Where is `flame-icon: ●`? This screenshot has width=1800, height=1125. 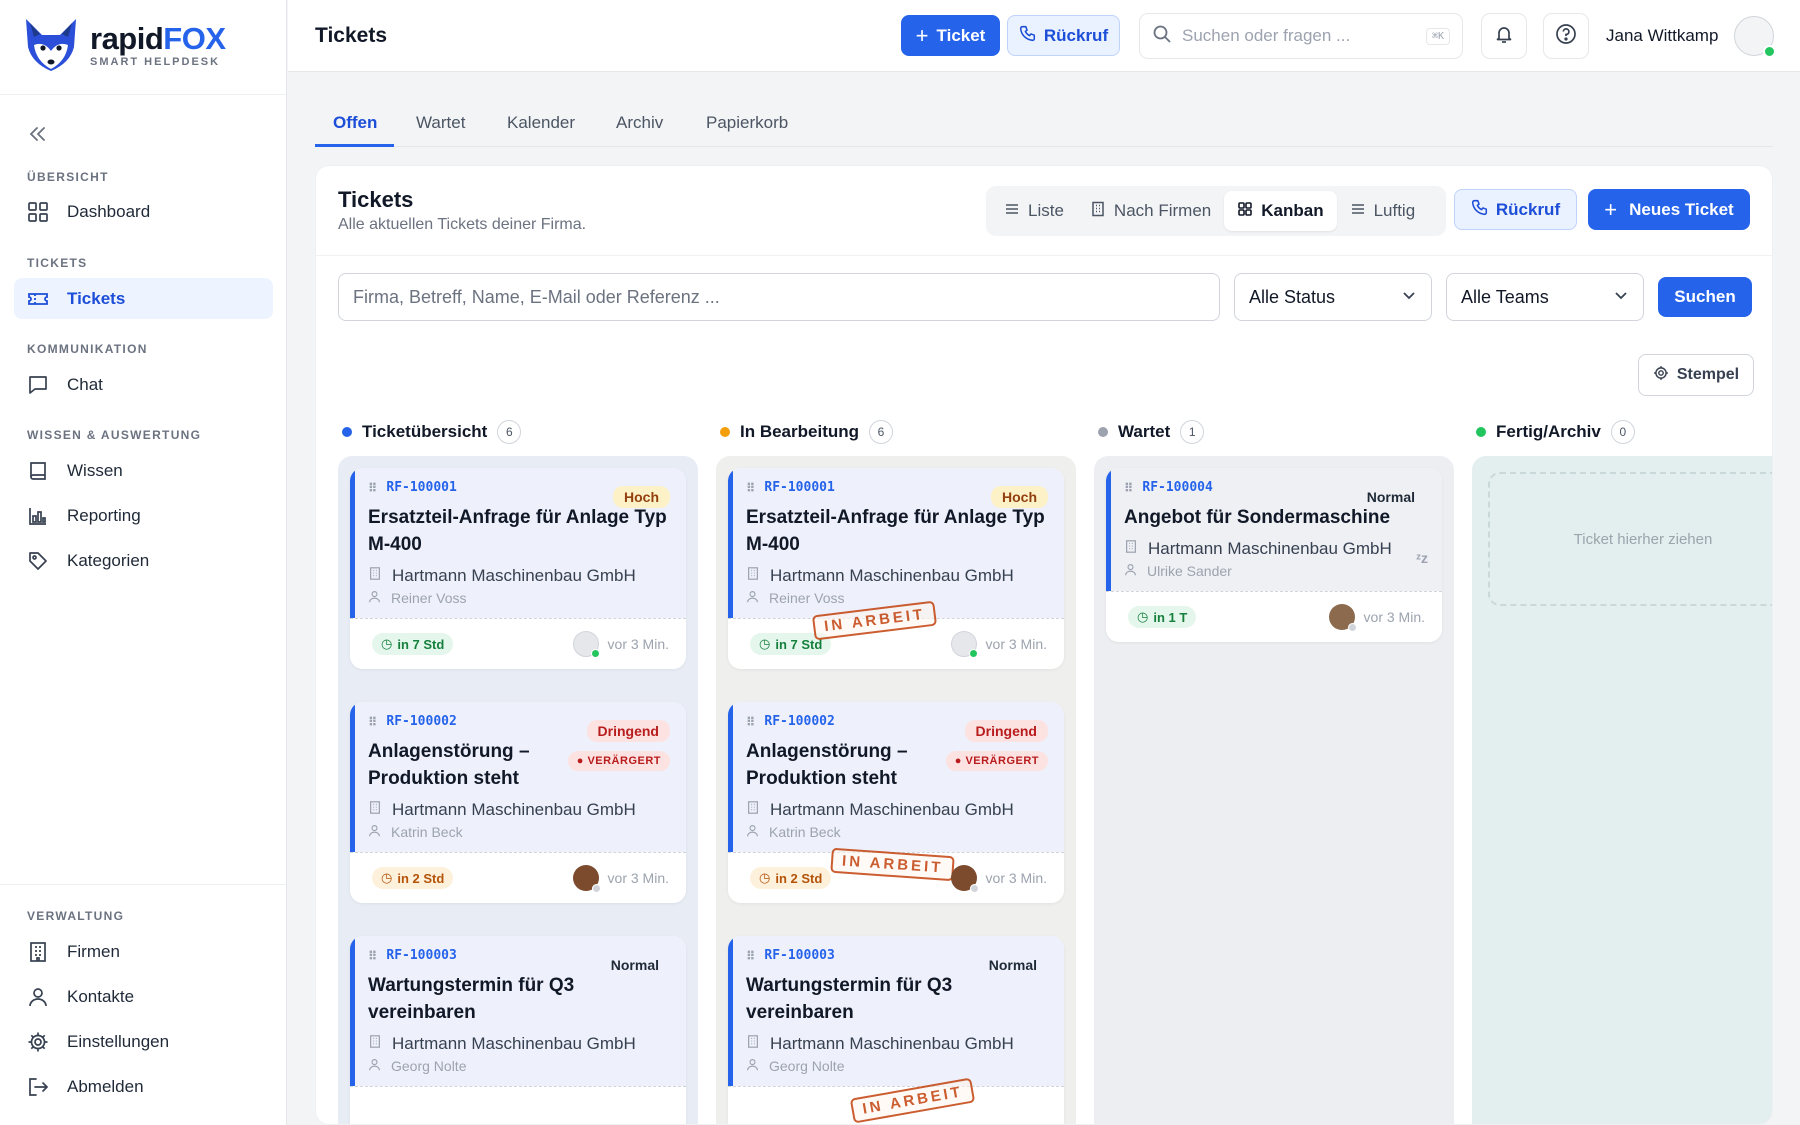
flame-icon: ● is located at coordinates (580, 761).